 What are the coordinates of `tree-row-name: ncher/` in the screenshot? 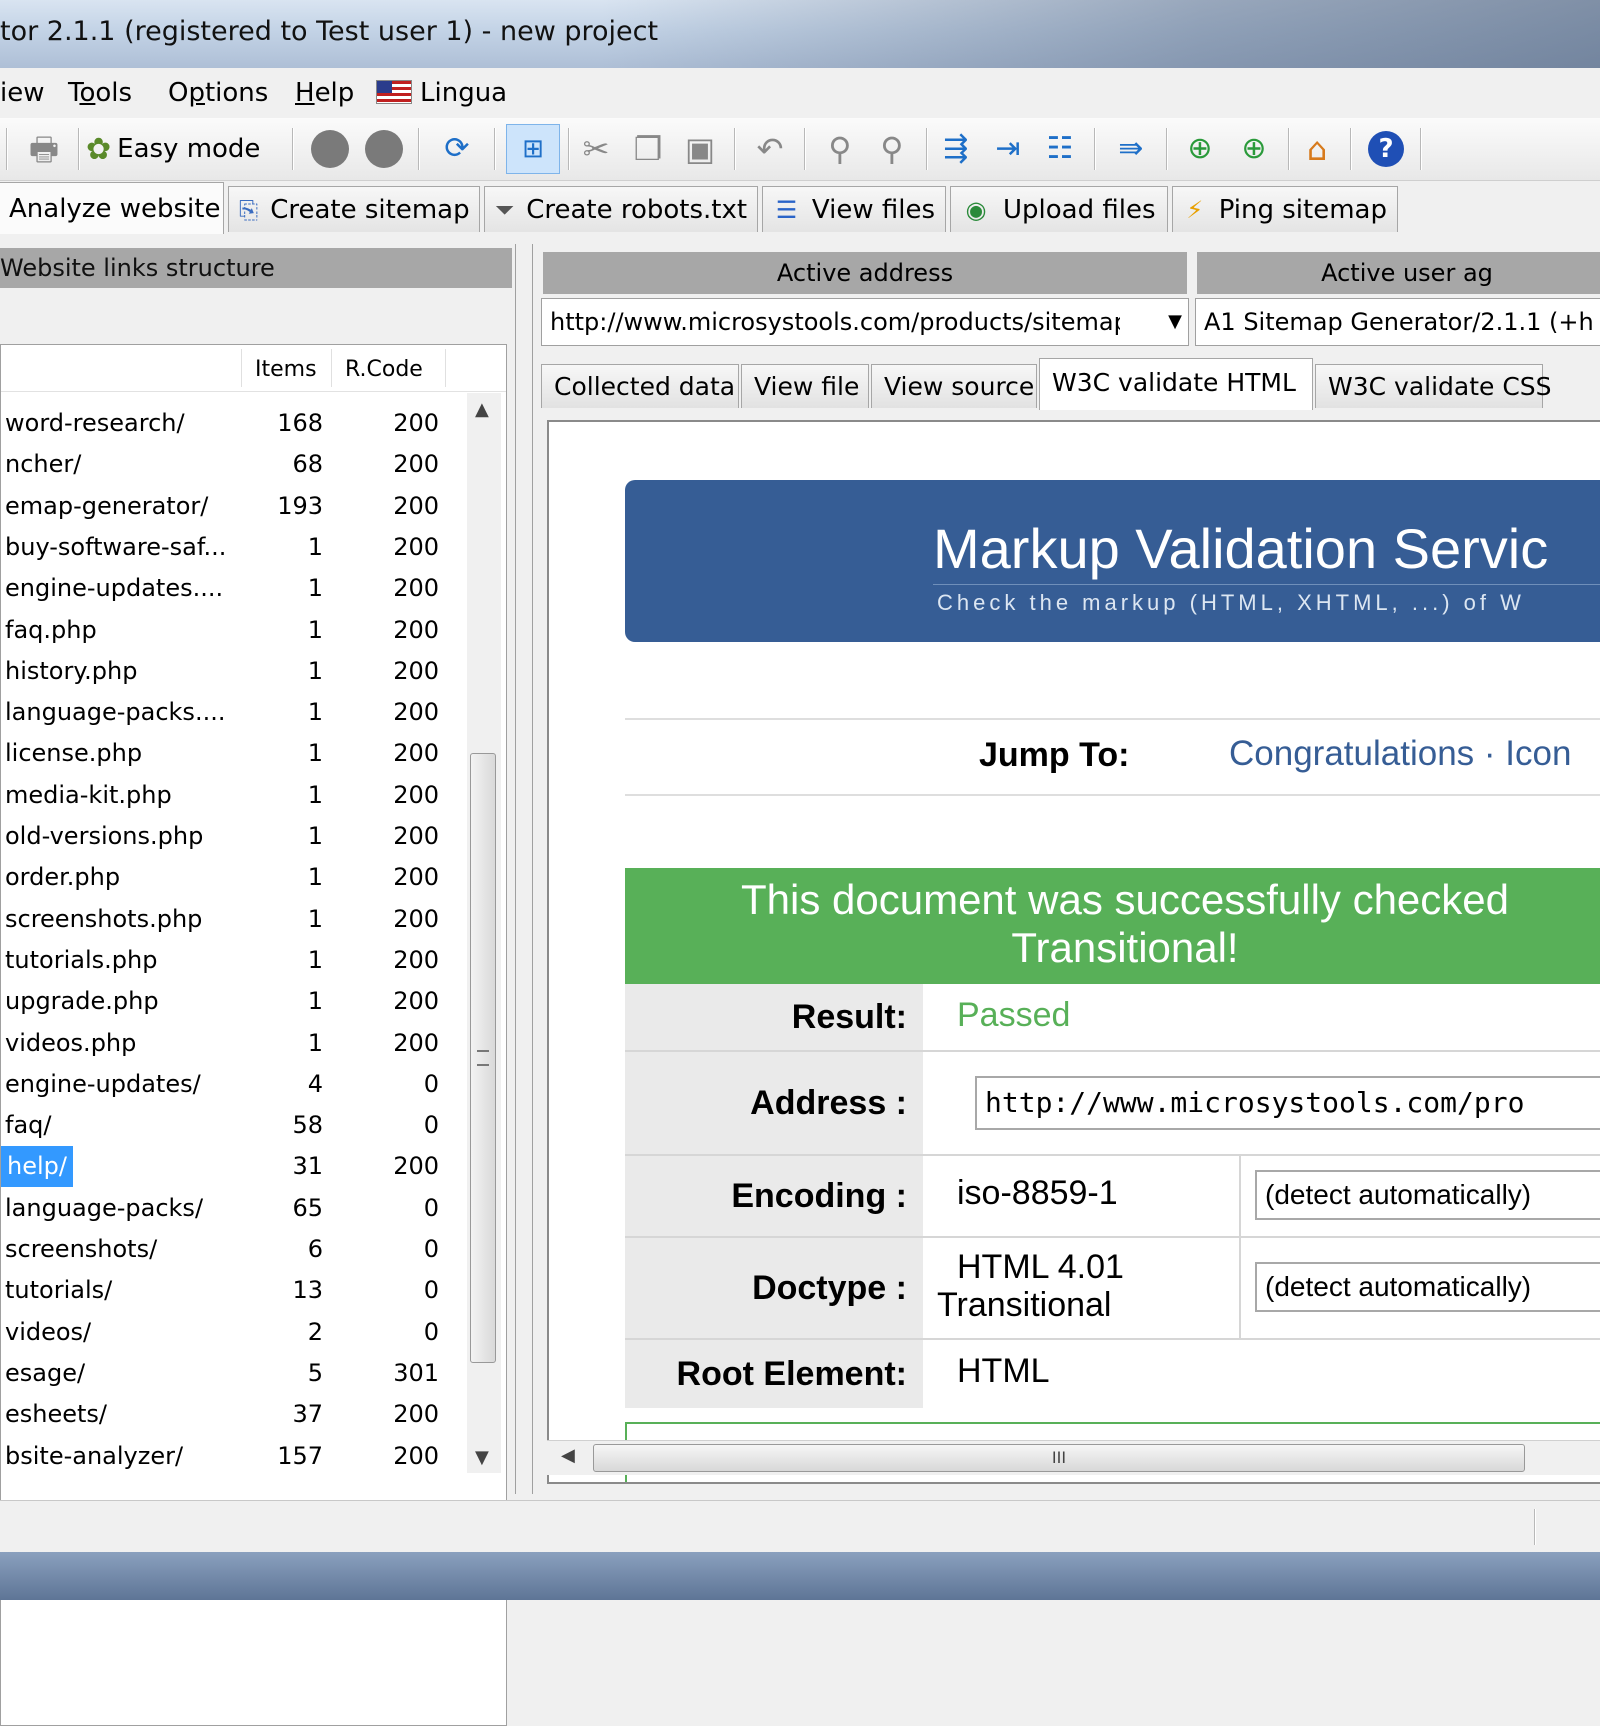 It's located at (43, 464).